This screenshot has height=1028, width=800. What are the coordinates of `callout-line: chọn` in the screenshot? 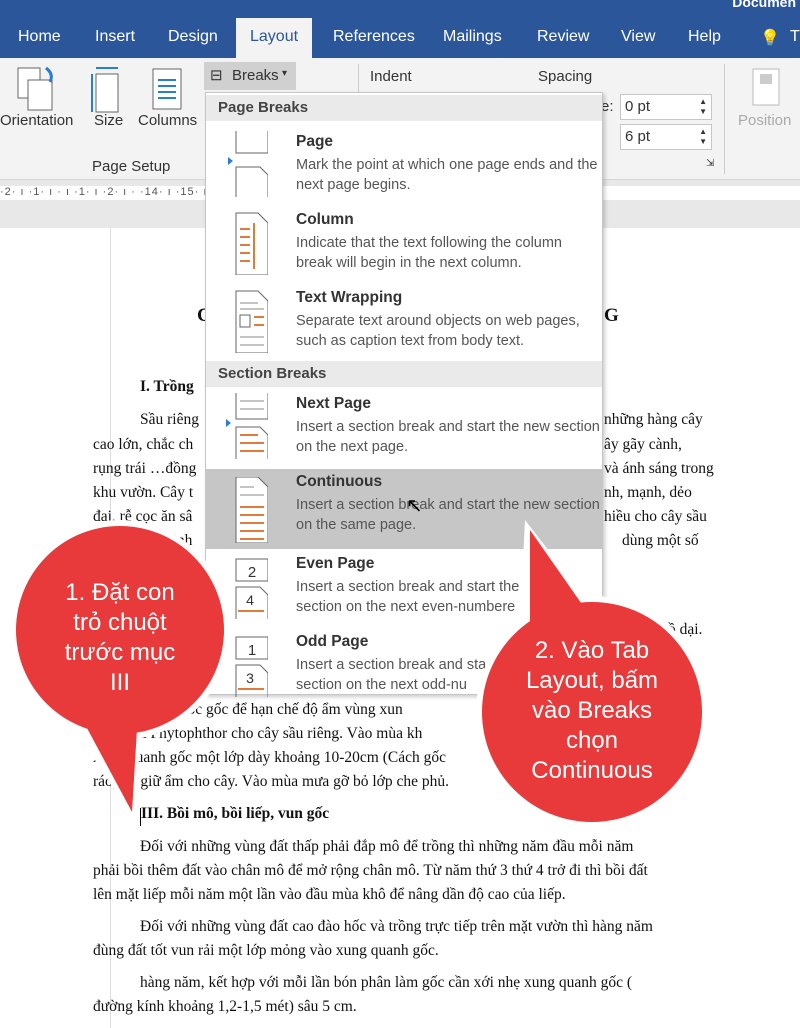 It's located at (592, 740).